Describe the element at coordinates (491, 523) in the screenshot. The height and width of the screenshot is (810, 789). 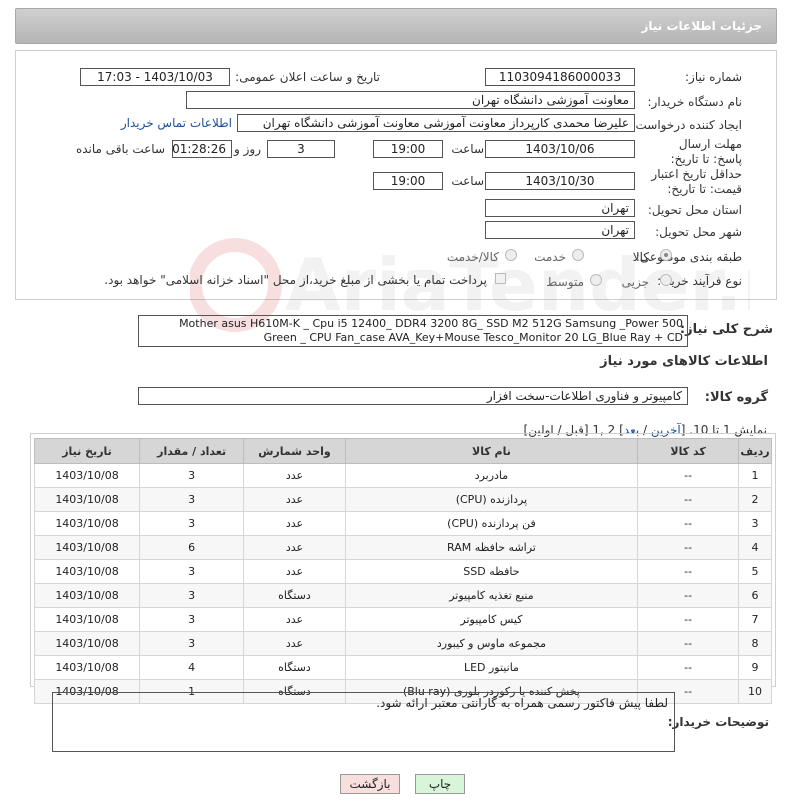
I see `cell-name: فن پردازنده (CPU)` at that location.